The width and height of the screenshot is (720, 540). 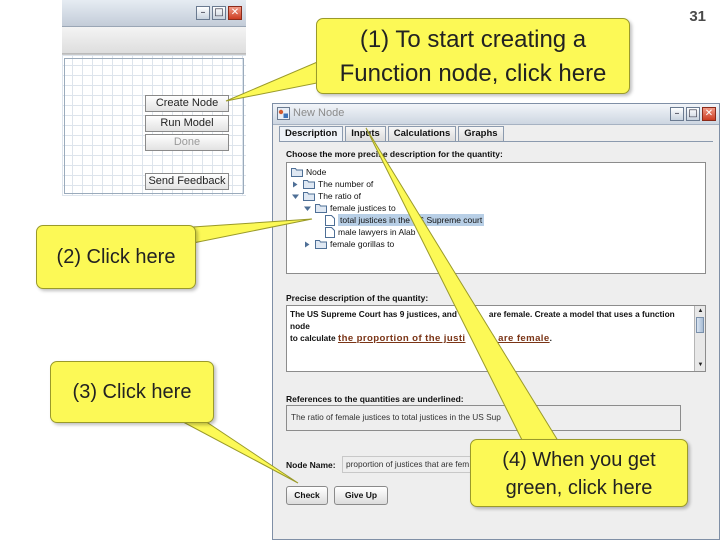 What do you see at coordinates (252, 231) in the screenshot?
I see `callout-2-pointer` at bounding box center [252, 231].